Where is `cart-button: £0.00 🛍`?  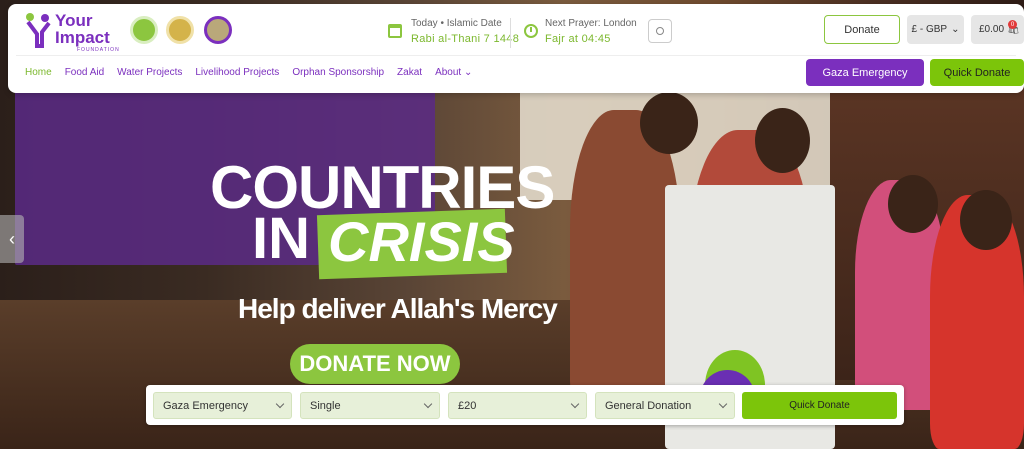
cart-button: £0.00 🛍 is located at coordinates (997, 29).